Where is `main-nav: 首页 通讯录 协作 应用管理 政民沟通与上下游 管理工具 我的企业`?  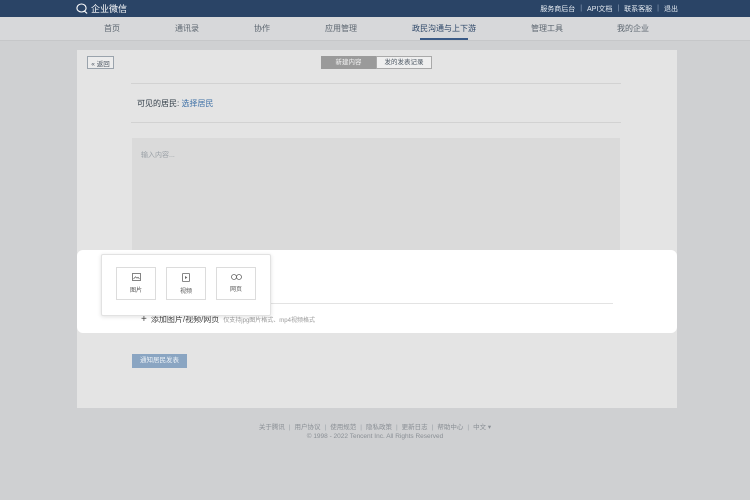 main-nav: 首页 通讯录 协作 应用管理 政民沟通与上下游 管理工具 我的企业 is located at coordinates (375, 29).